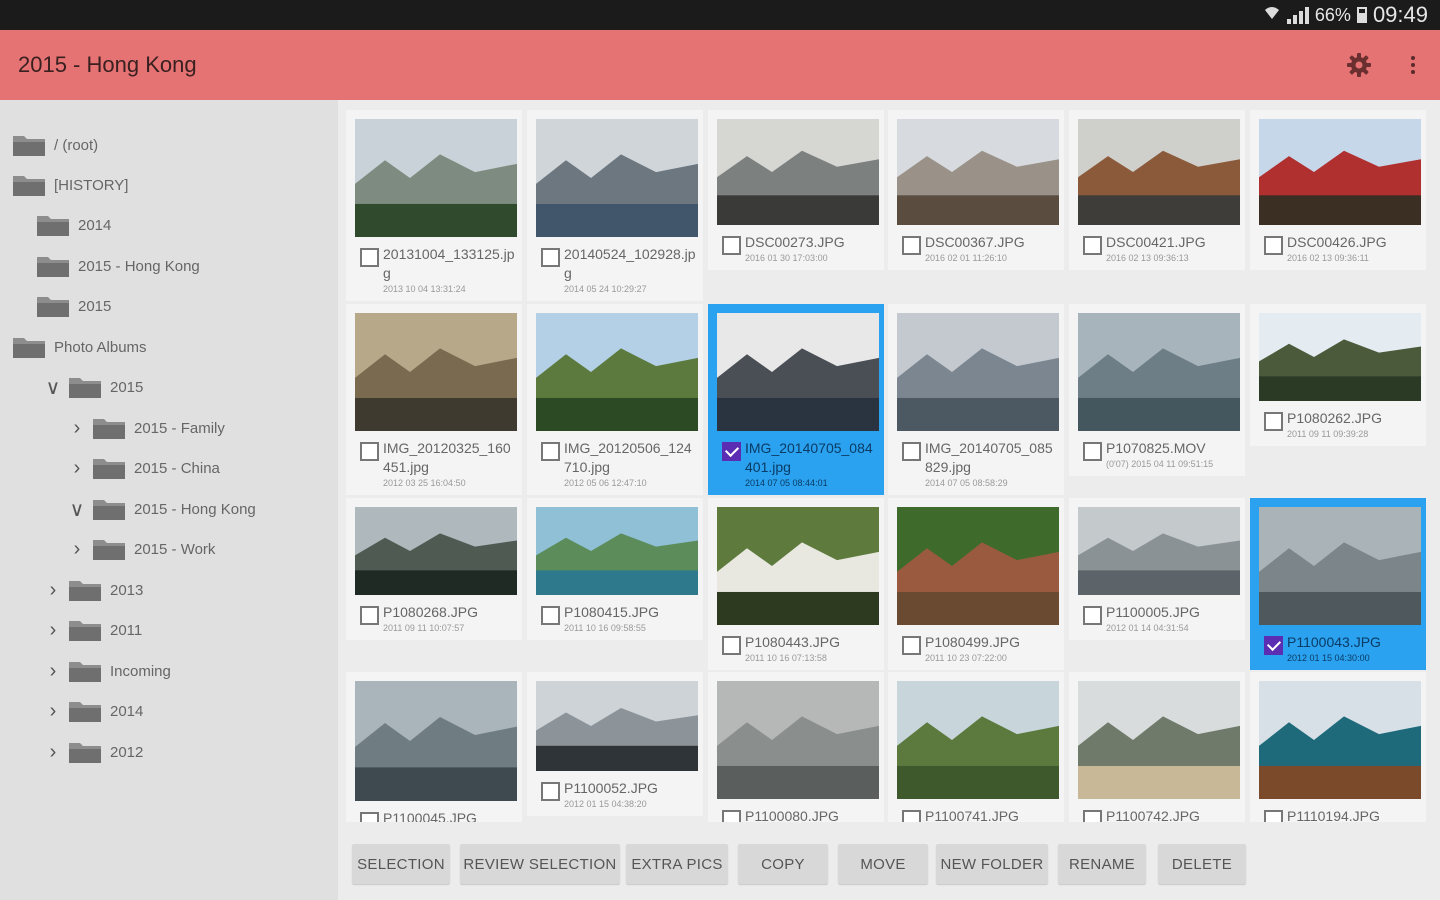 The height and width of the screenshot is (900, 1440). I want to click on tree-item: [HISTORY], so click(70, 185).